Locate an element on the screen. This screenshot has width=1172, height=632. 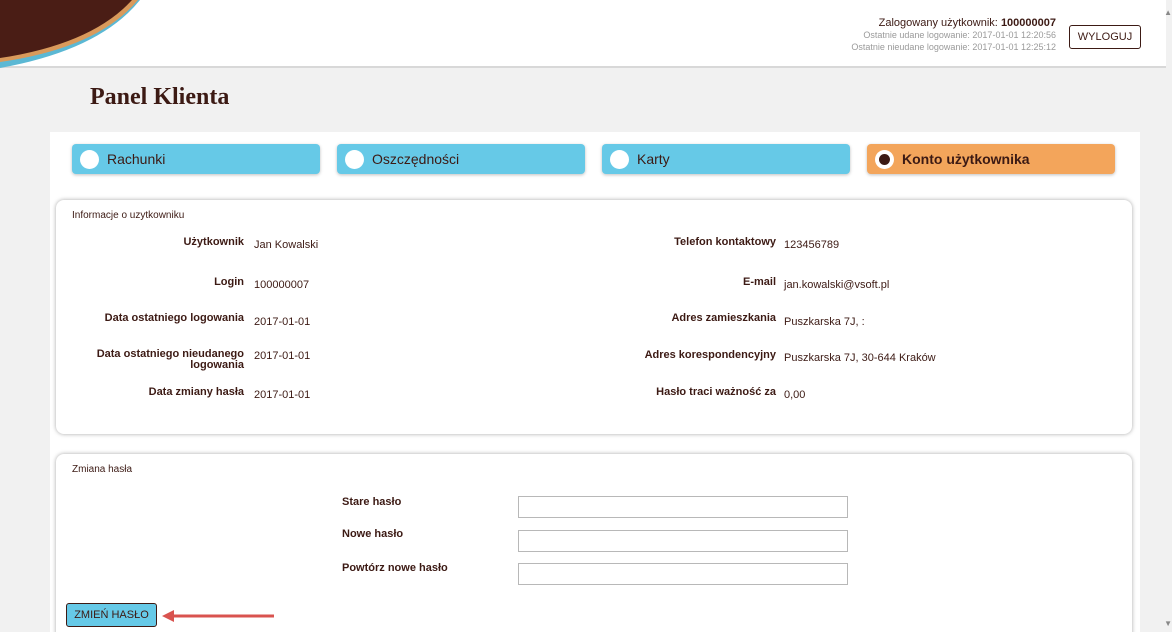
email-label: E-mail is located at coordinates (759, 282).